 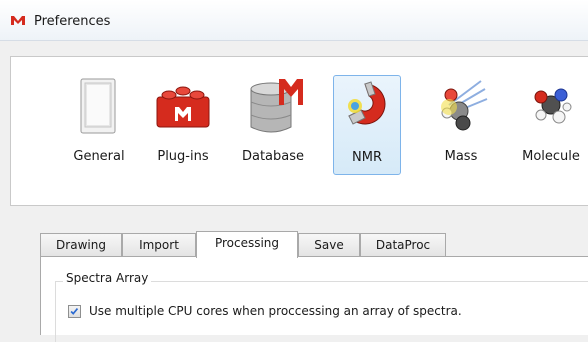 I want to click on tab-dataproc: DataProc, so click(x=403, y=245).